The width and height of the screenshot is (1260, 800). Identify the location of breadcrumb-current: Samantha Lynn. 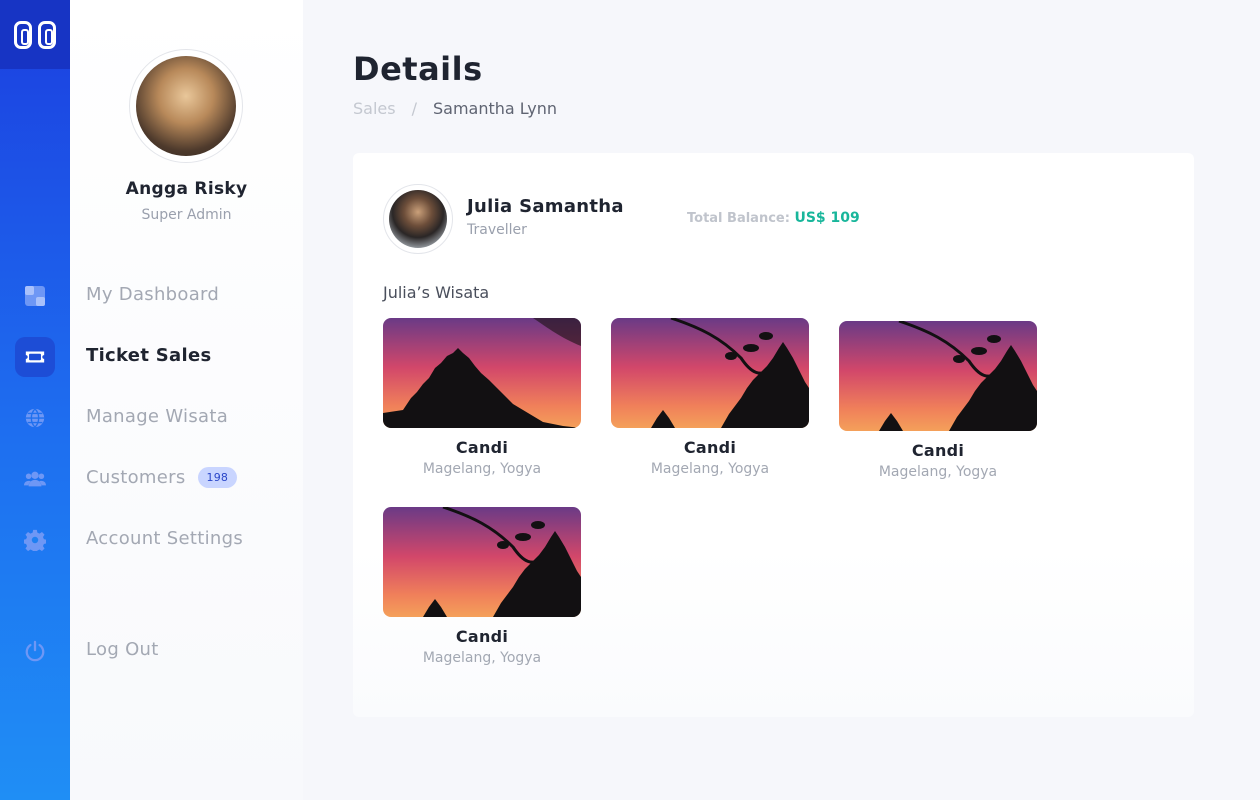
(494, 108).